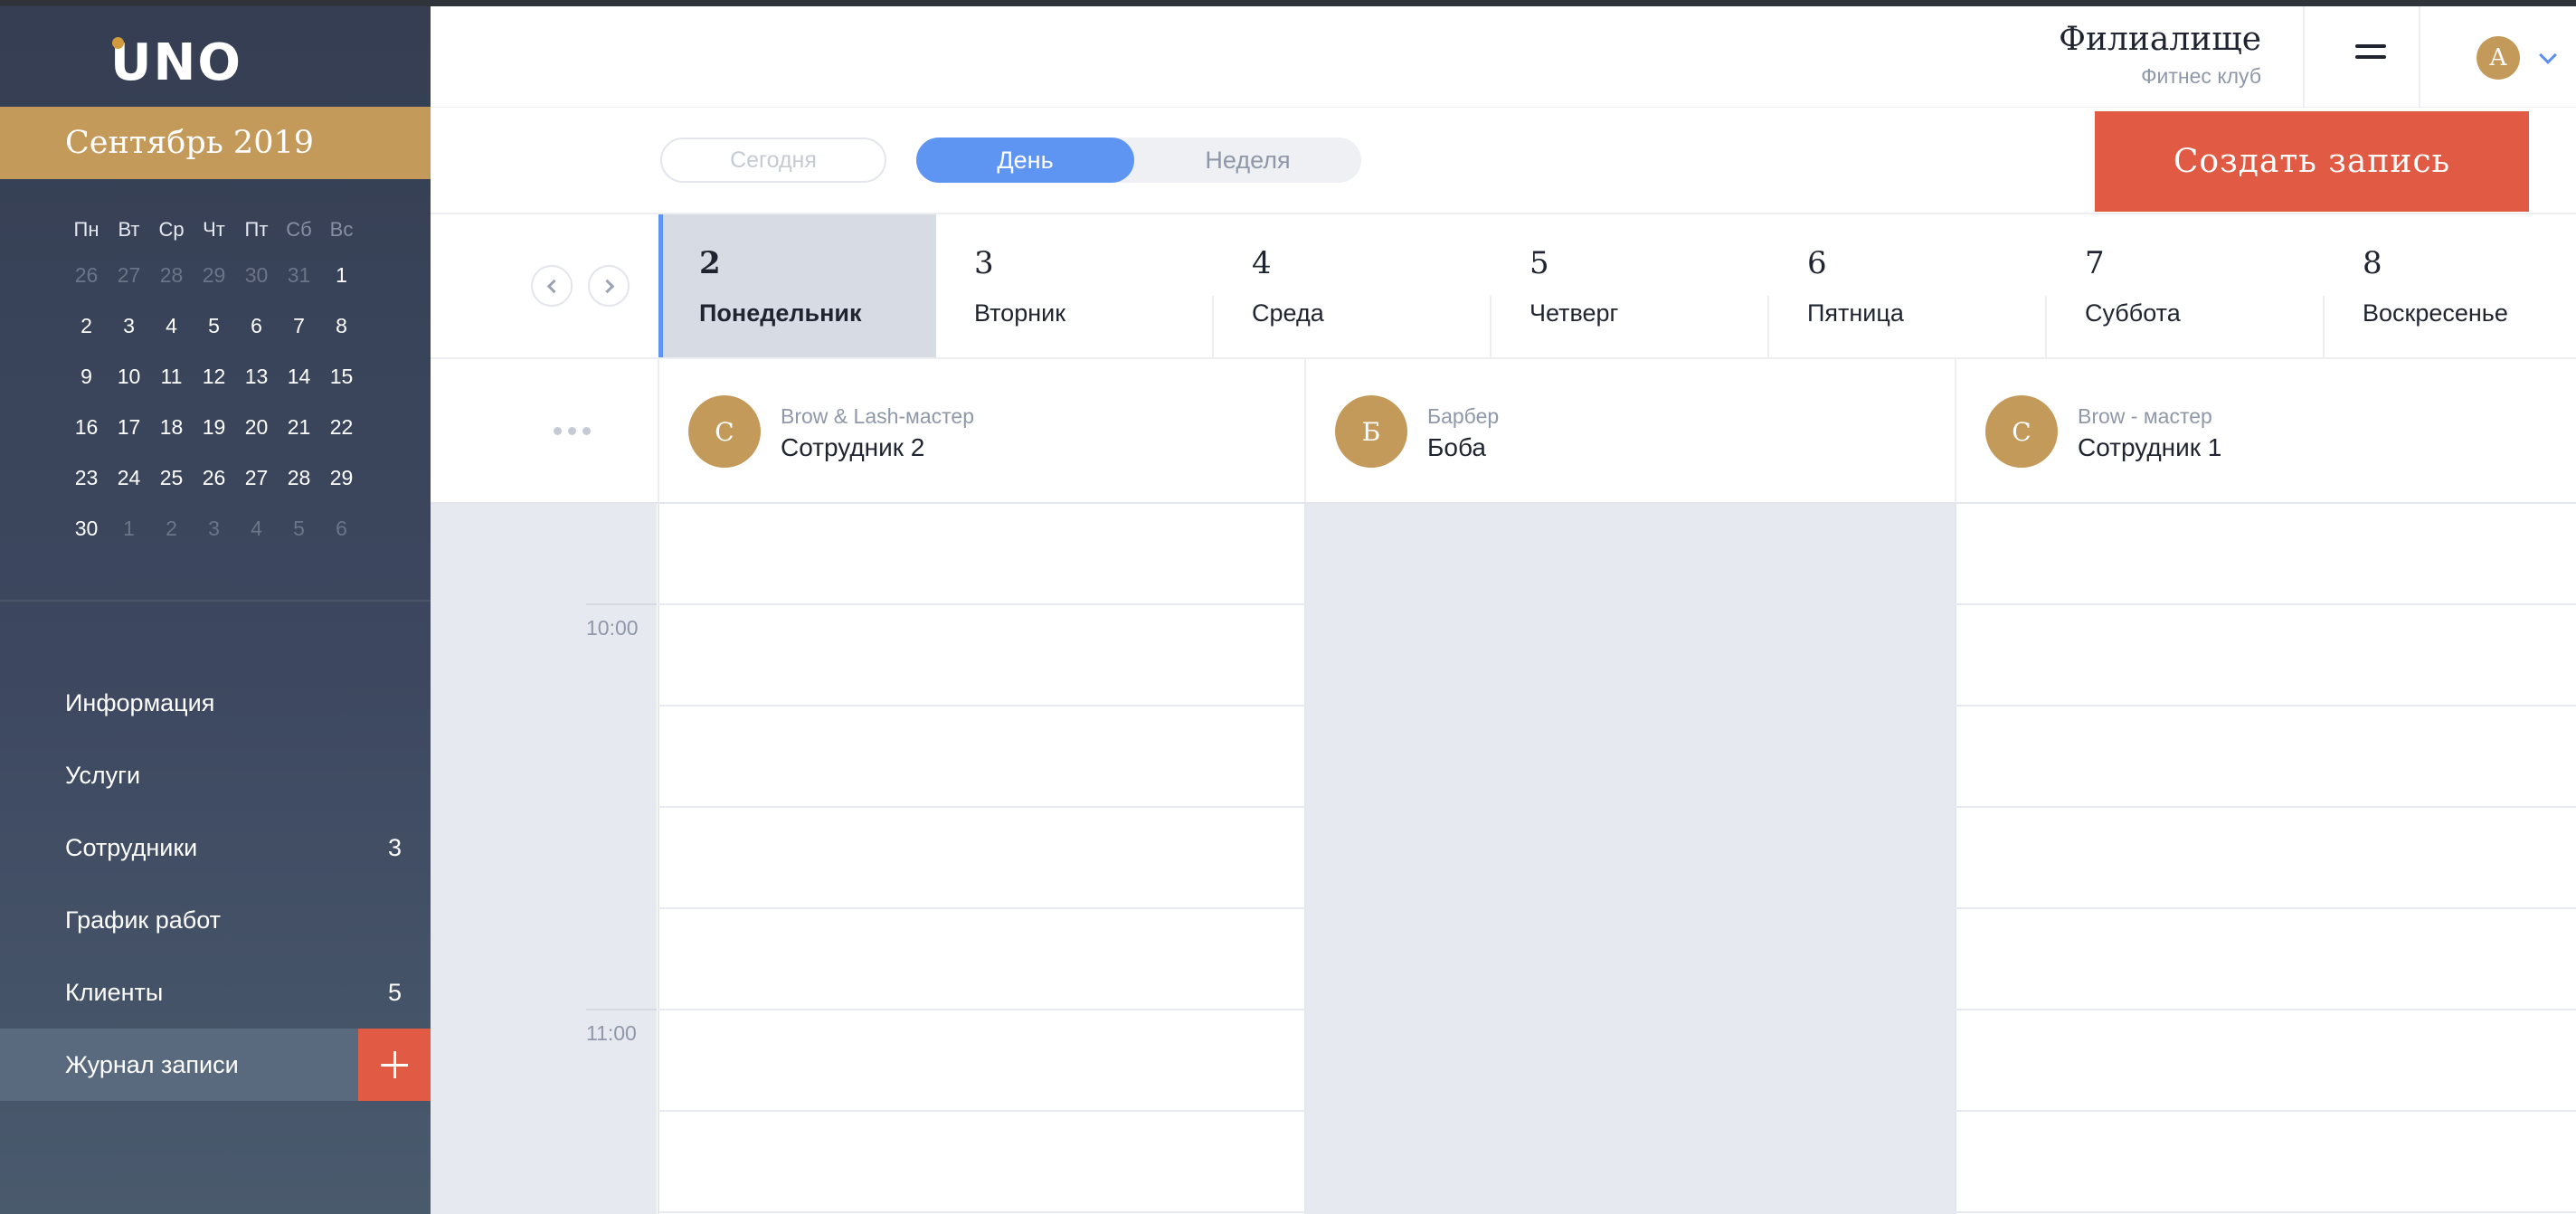 The image size is (2576, 1214). I want to click on calendar-day: 17, so click(129, 427).